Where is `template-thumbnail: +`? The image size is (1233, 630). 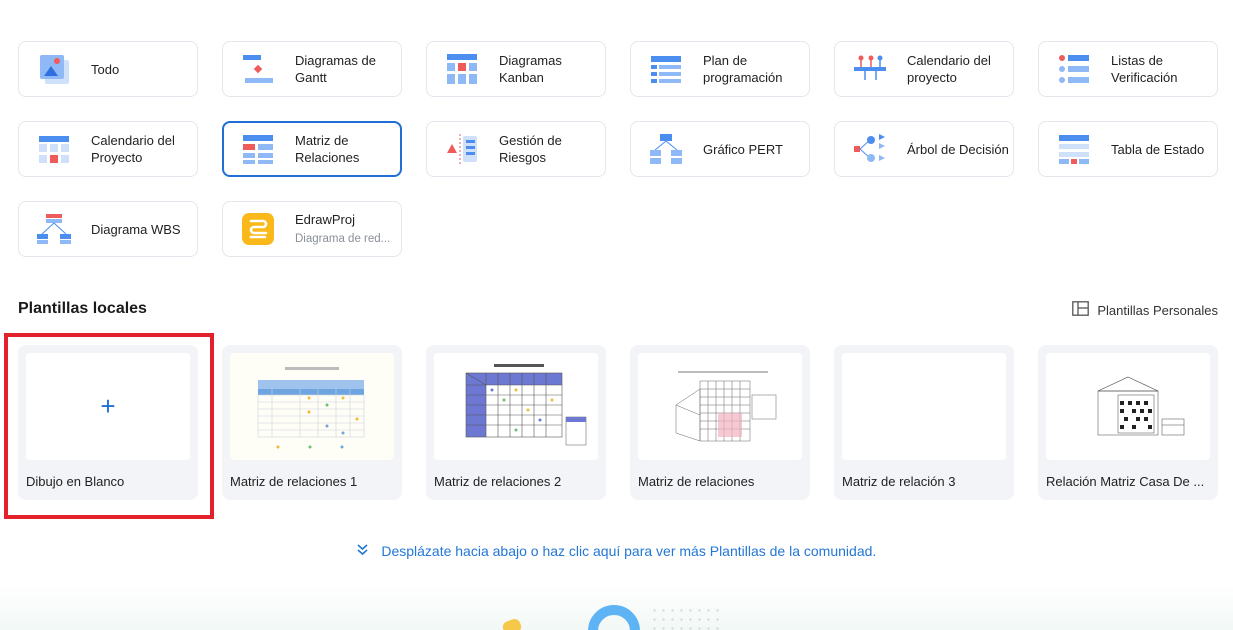 template-thumbnail: + is located at coordinates (108, 406).